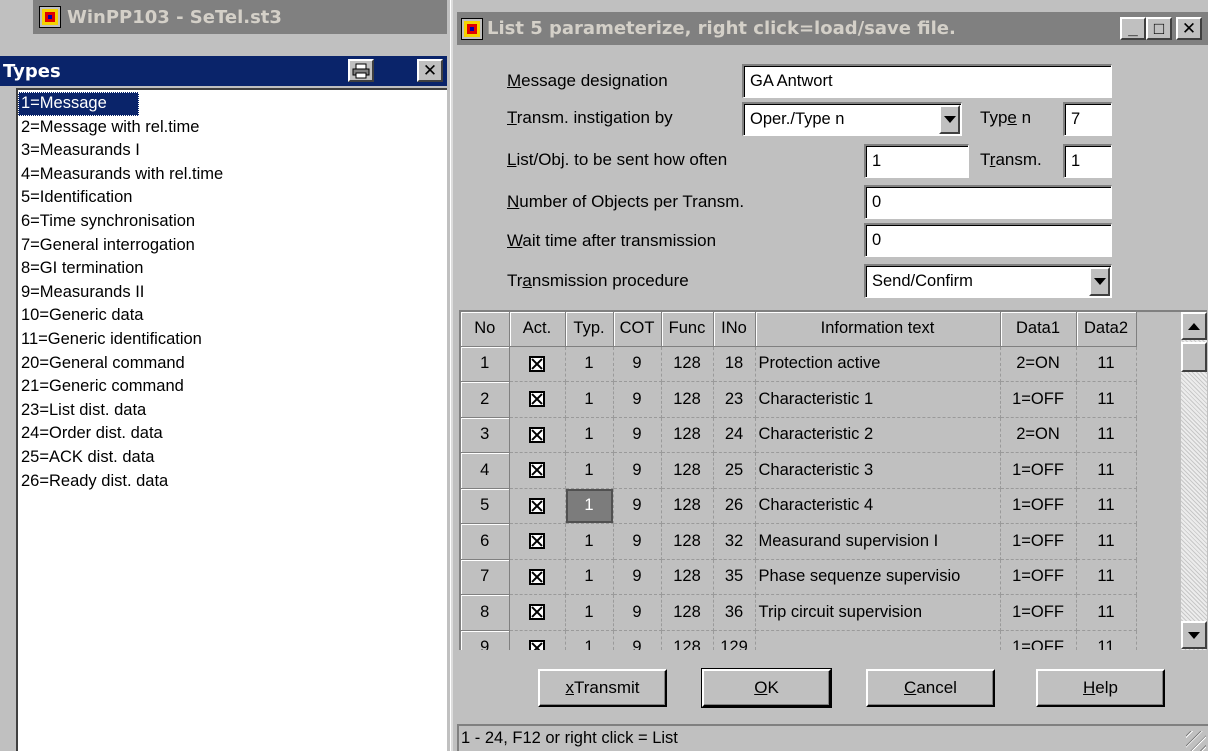 The width and height of the screenshot is (1208, 751). I want to click on cell-text: Characteristic 4, so click(878, 506).